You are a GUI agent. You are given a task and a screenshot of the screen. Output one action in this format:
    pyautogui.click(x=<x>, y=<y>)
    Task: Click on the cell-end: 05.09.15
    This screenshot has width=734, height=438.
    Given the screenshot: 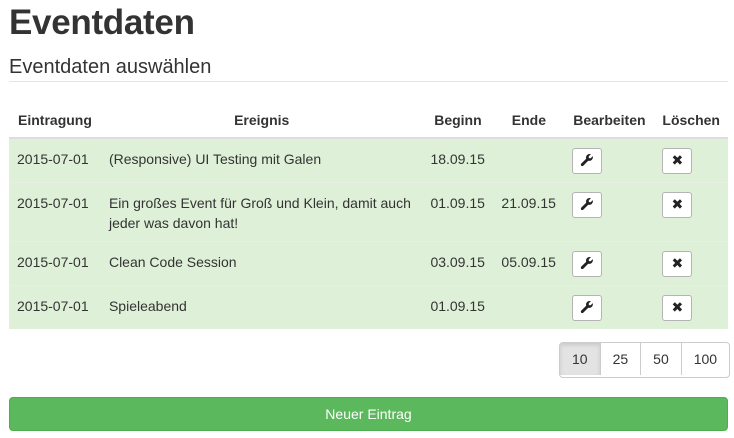 What is the action you would take?
    pyautogui.click(x=529, y=263)
    